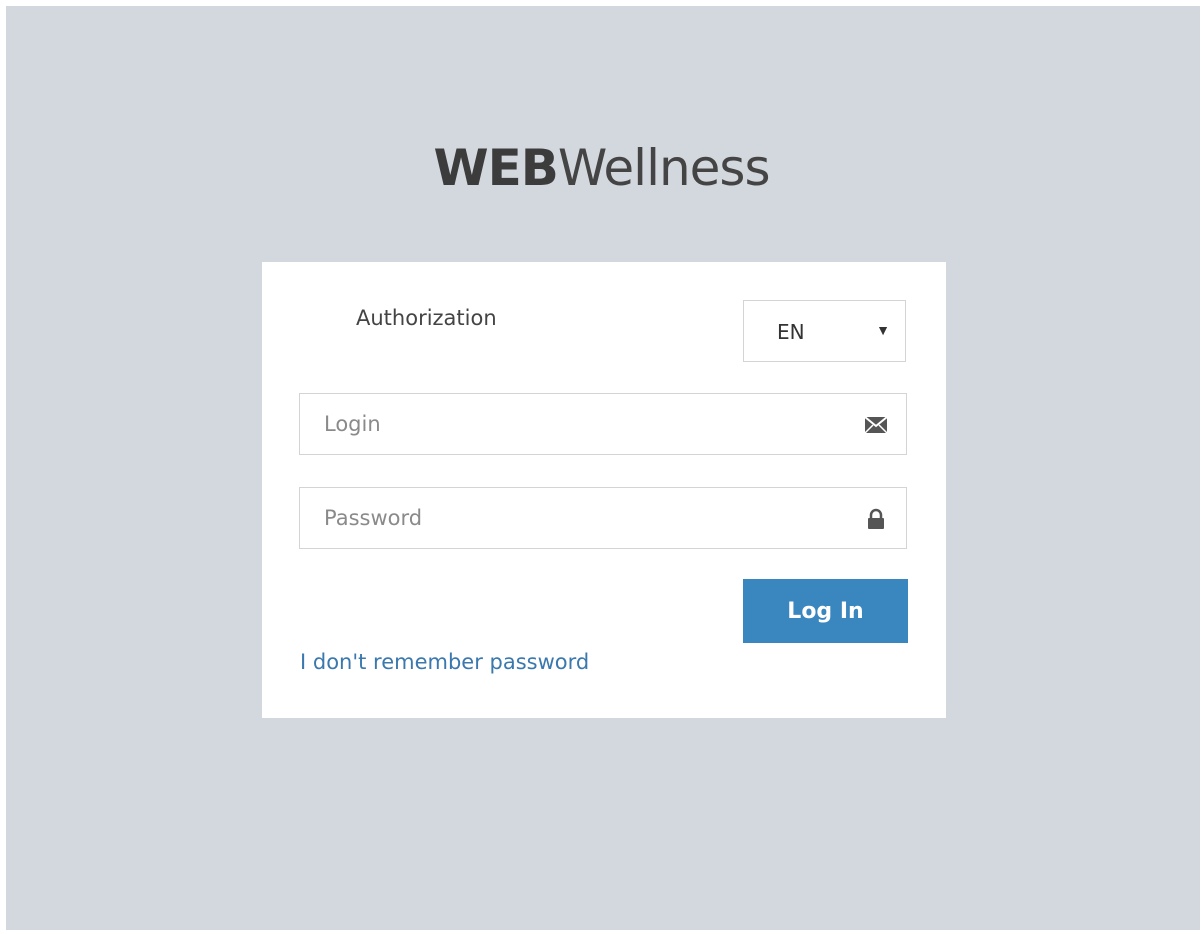 The image size is (1203, 934). What do you see at coordinates (883, 330) in the screenshot?
I see `chevron-down-icon: ▼` at bounding box center [883, 330].